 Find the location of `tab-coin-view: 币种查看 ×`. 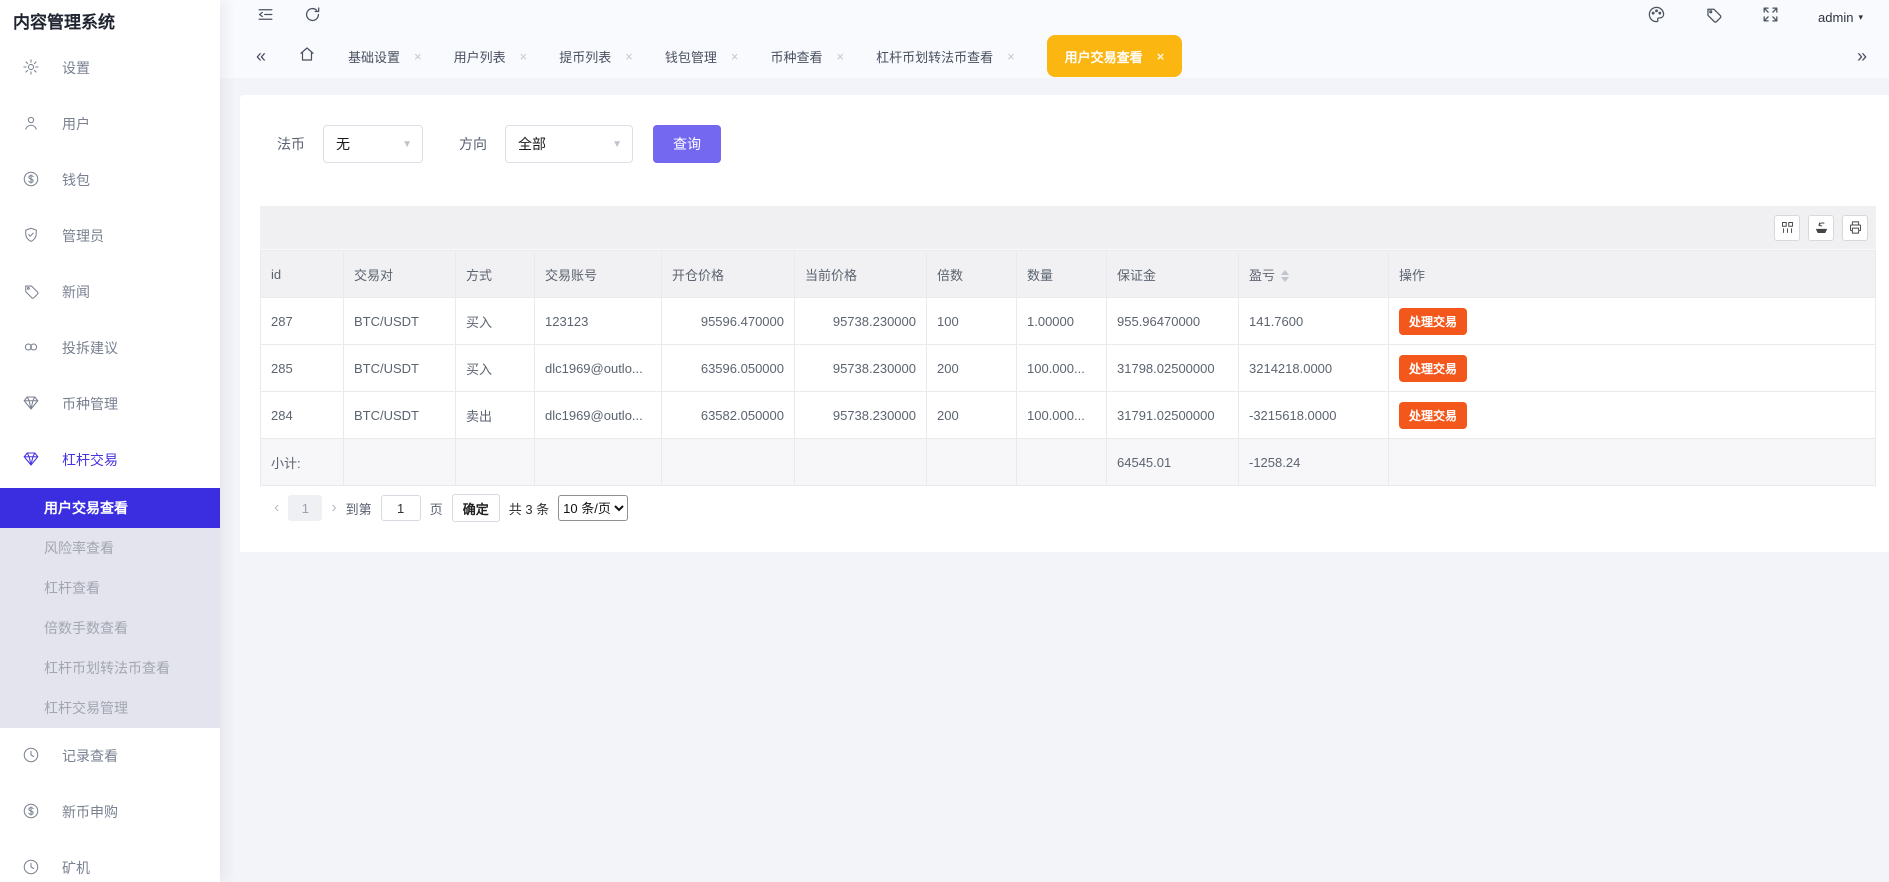

tab-coin-view: 币种查看 × is located at coordinates (807, 56).